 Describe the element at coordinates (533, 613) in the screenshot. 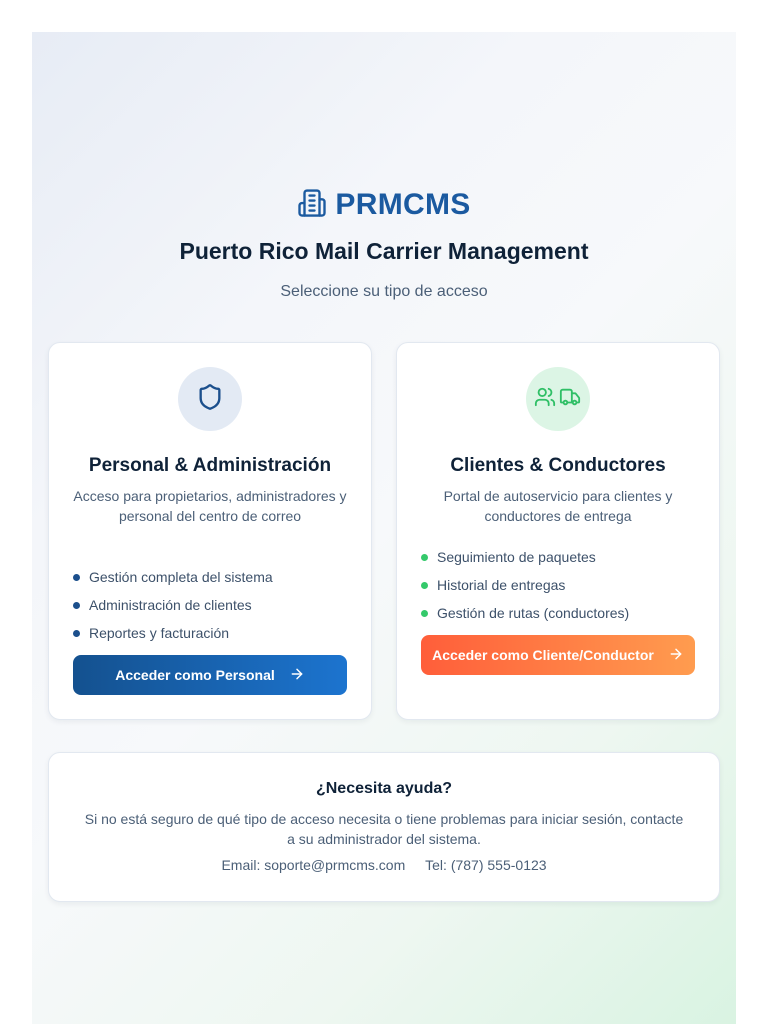

I see `feature-label: Gestión de rutas (conductores)` at that location.